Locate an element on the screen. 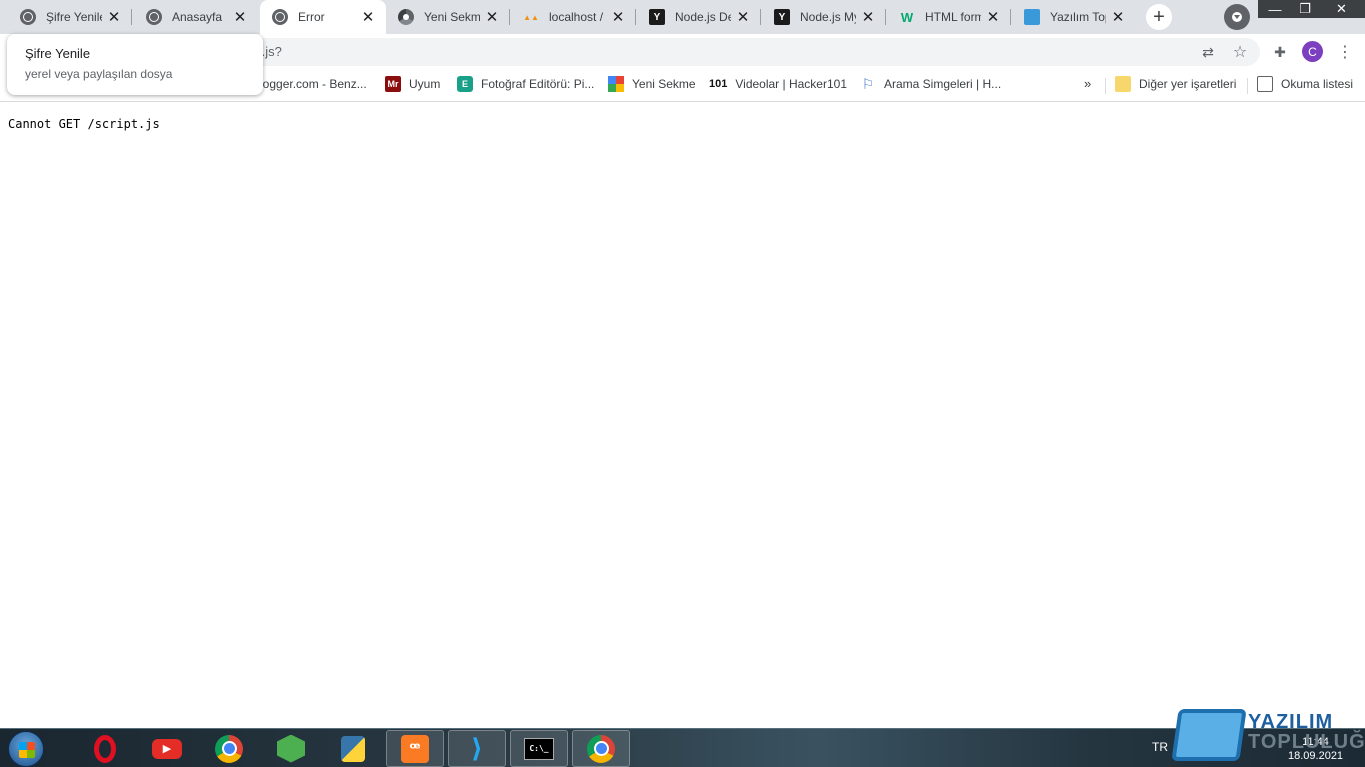 The image size is (1365, 767). taskbar-cmd: C:\_ is located at coordinates (539, 748).